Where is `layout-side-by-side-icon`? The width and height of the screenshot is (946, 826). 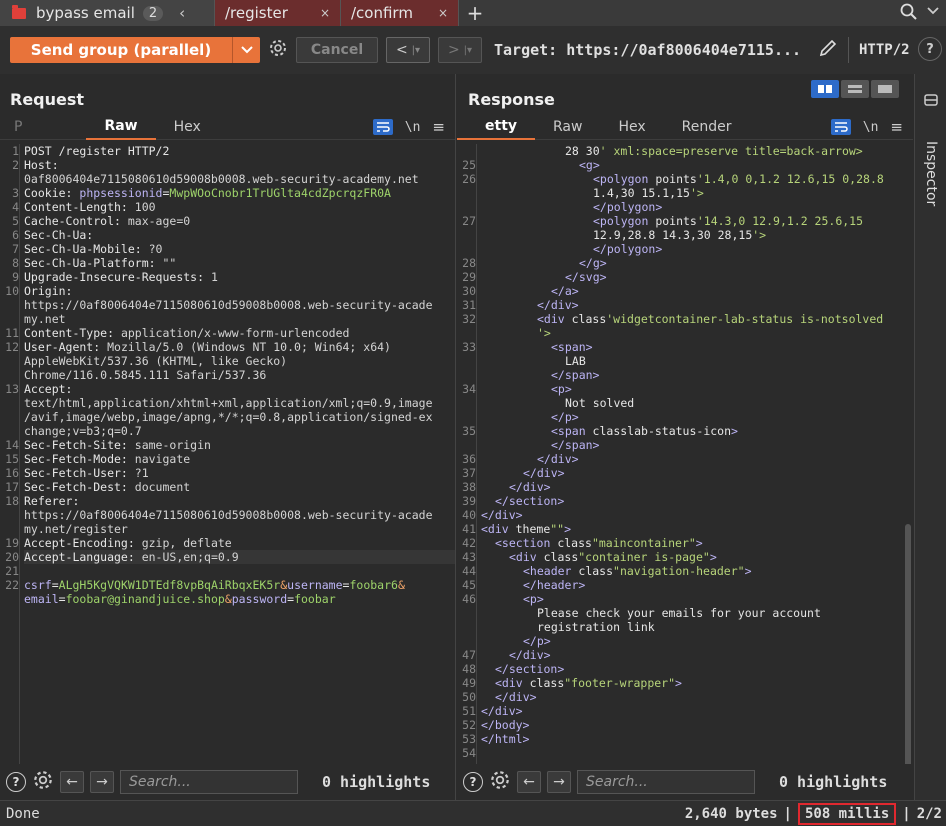
layout-side-by-side-icon is located at coordinates (825, 89).